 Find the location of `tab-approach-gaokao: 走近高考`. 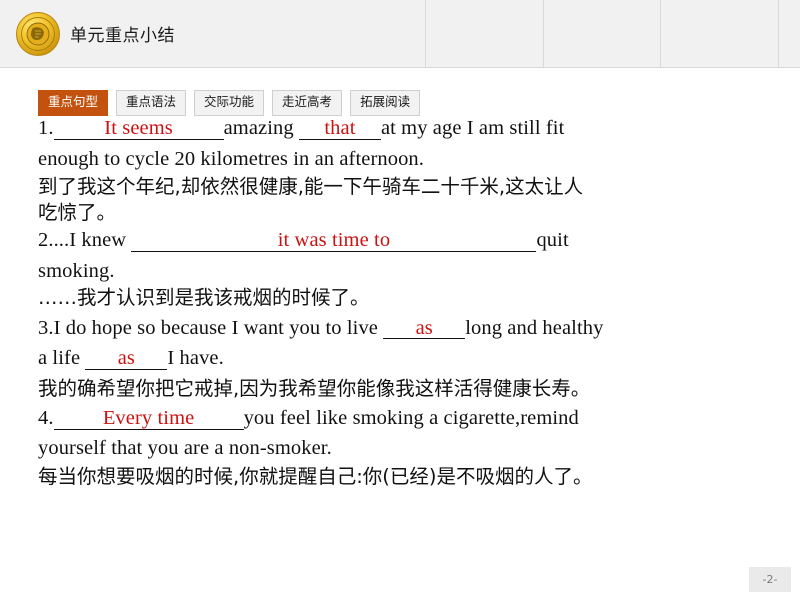

tab-approach-gaokao: 走近高考 is located at coordinates (307, 103).